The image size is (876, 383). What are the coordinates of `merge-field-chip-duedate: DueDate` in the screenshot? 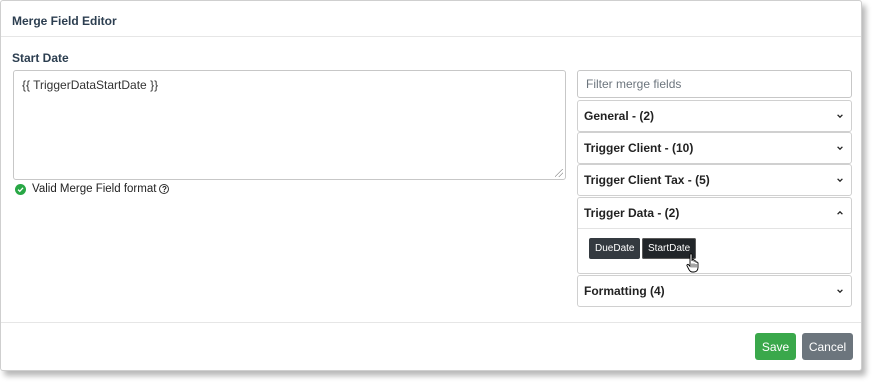 It's located at (615, 248).